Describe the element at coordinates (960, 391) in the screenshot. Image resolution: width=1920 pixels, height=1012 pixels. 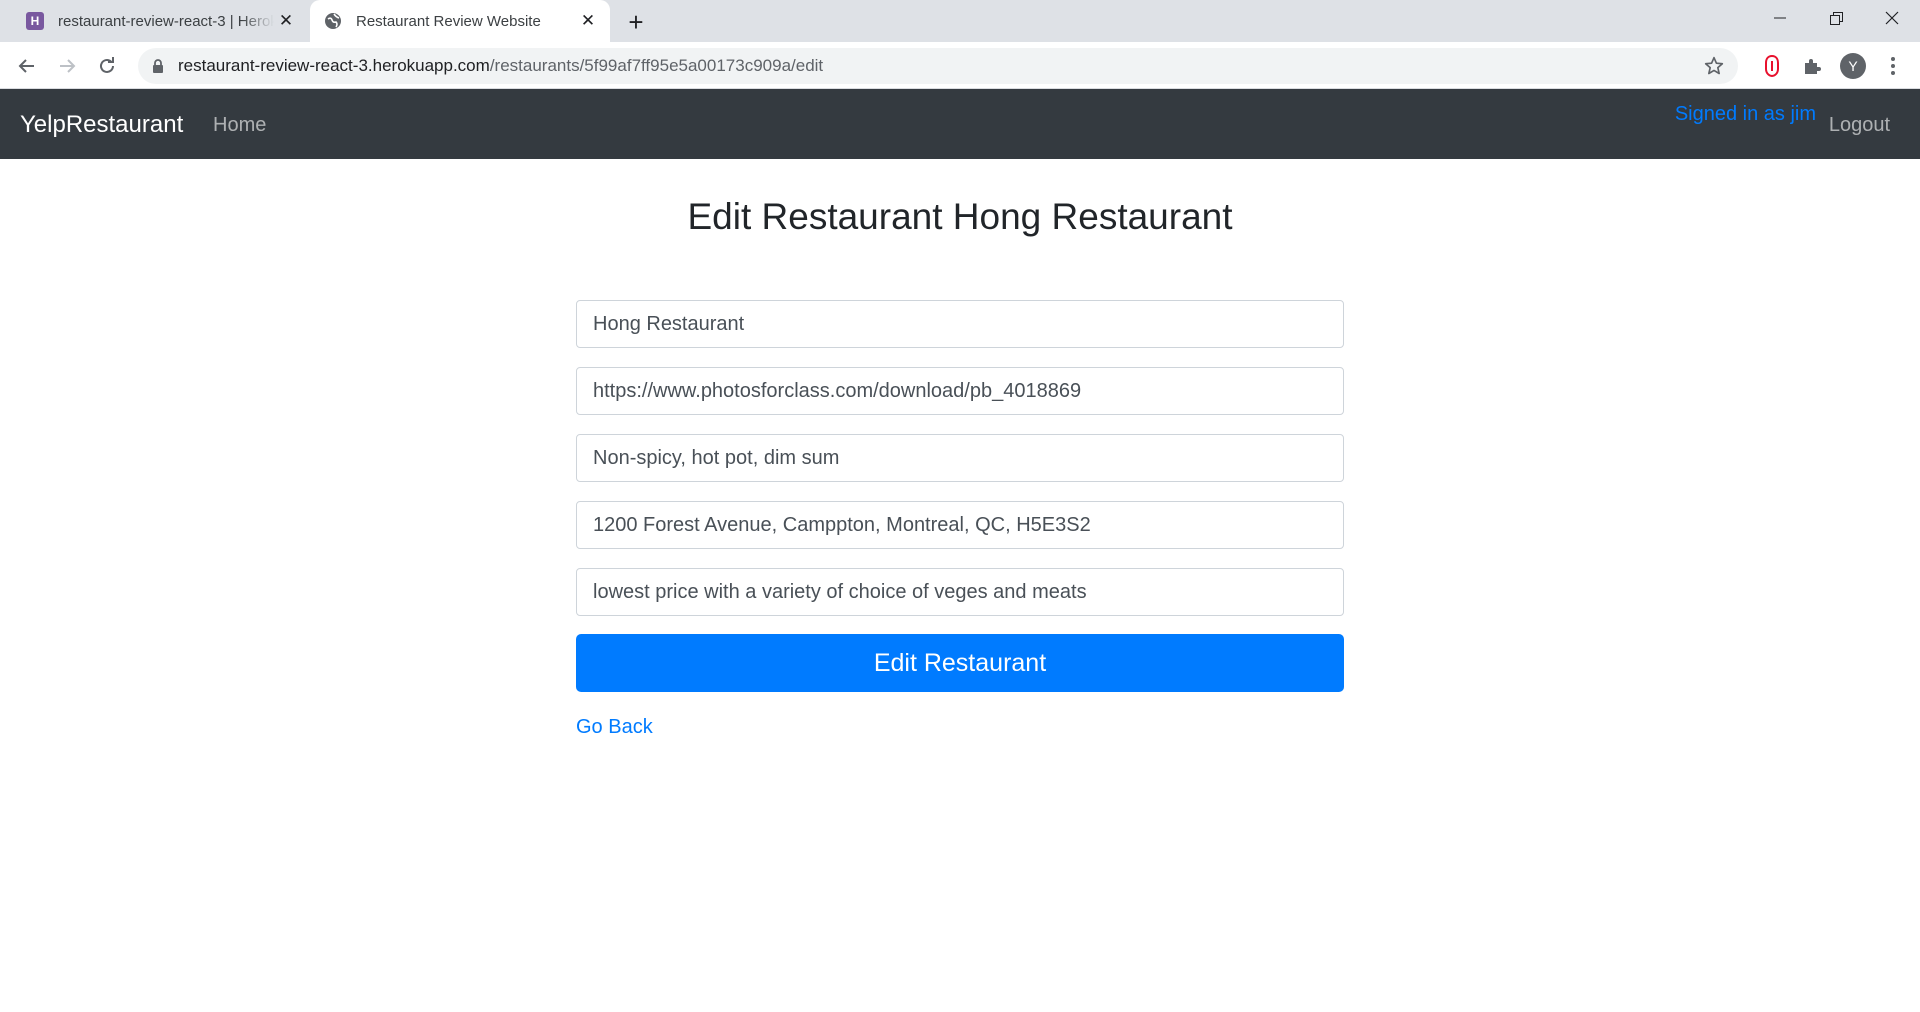
I see `image-url-input` at that location.